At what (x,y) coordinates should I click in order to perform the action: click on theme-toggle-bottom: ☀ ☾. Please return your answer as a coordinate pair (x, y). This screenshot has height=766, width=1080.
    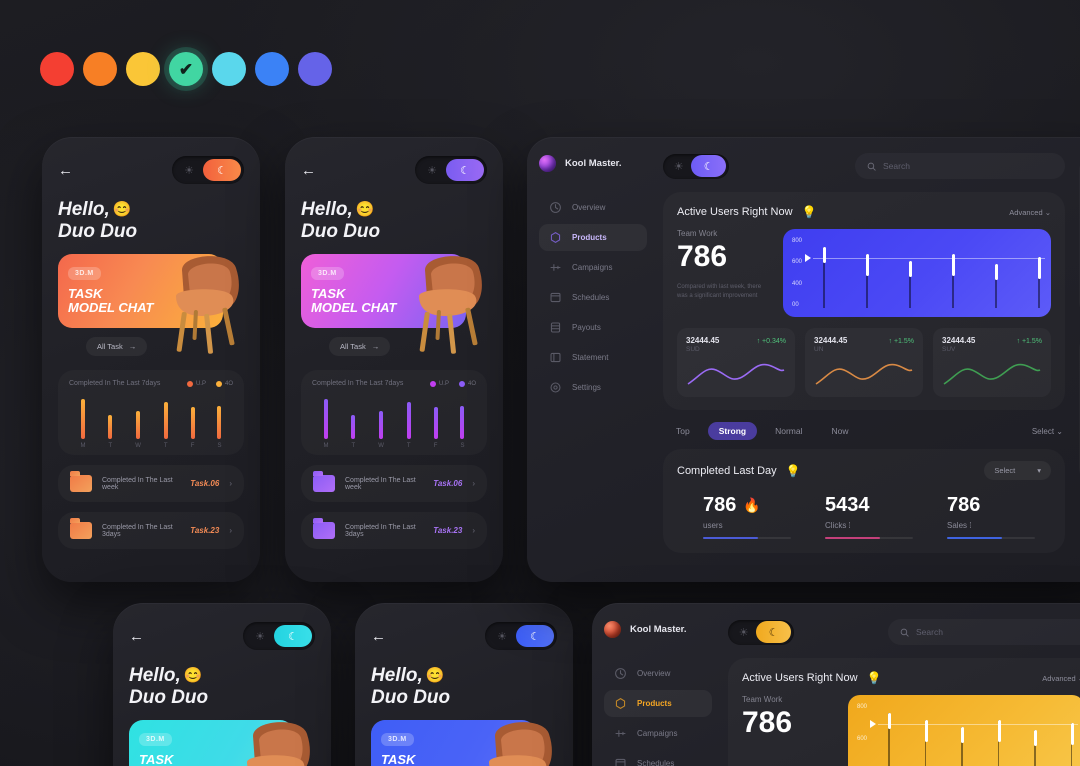
    Looking at the image, I should click on (761, 632).